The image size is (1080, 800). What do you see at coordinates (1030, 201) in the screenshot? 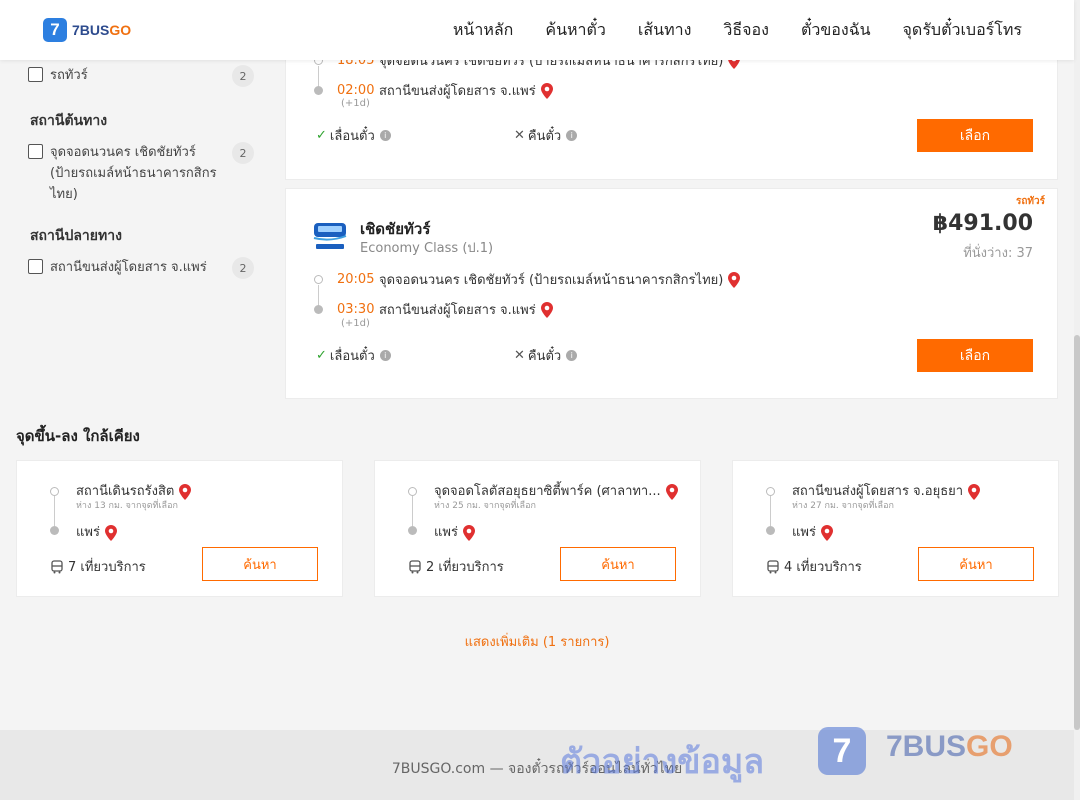
I see `bus-type-tag: รถทัวร์` at bounding box center [1030, 201].